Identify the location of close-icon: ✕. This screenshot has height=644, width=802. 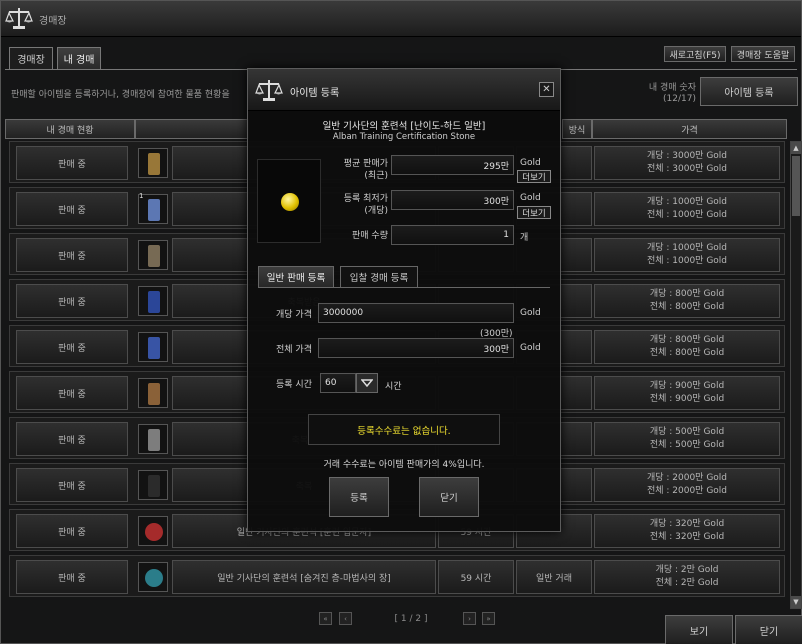
(546, 89).